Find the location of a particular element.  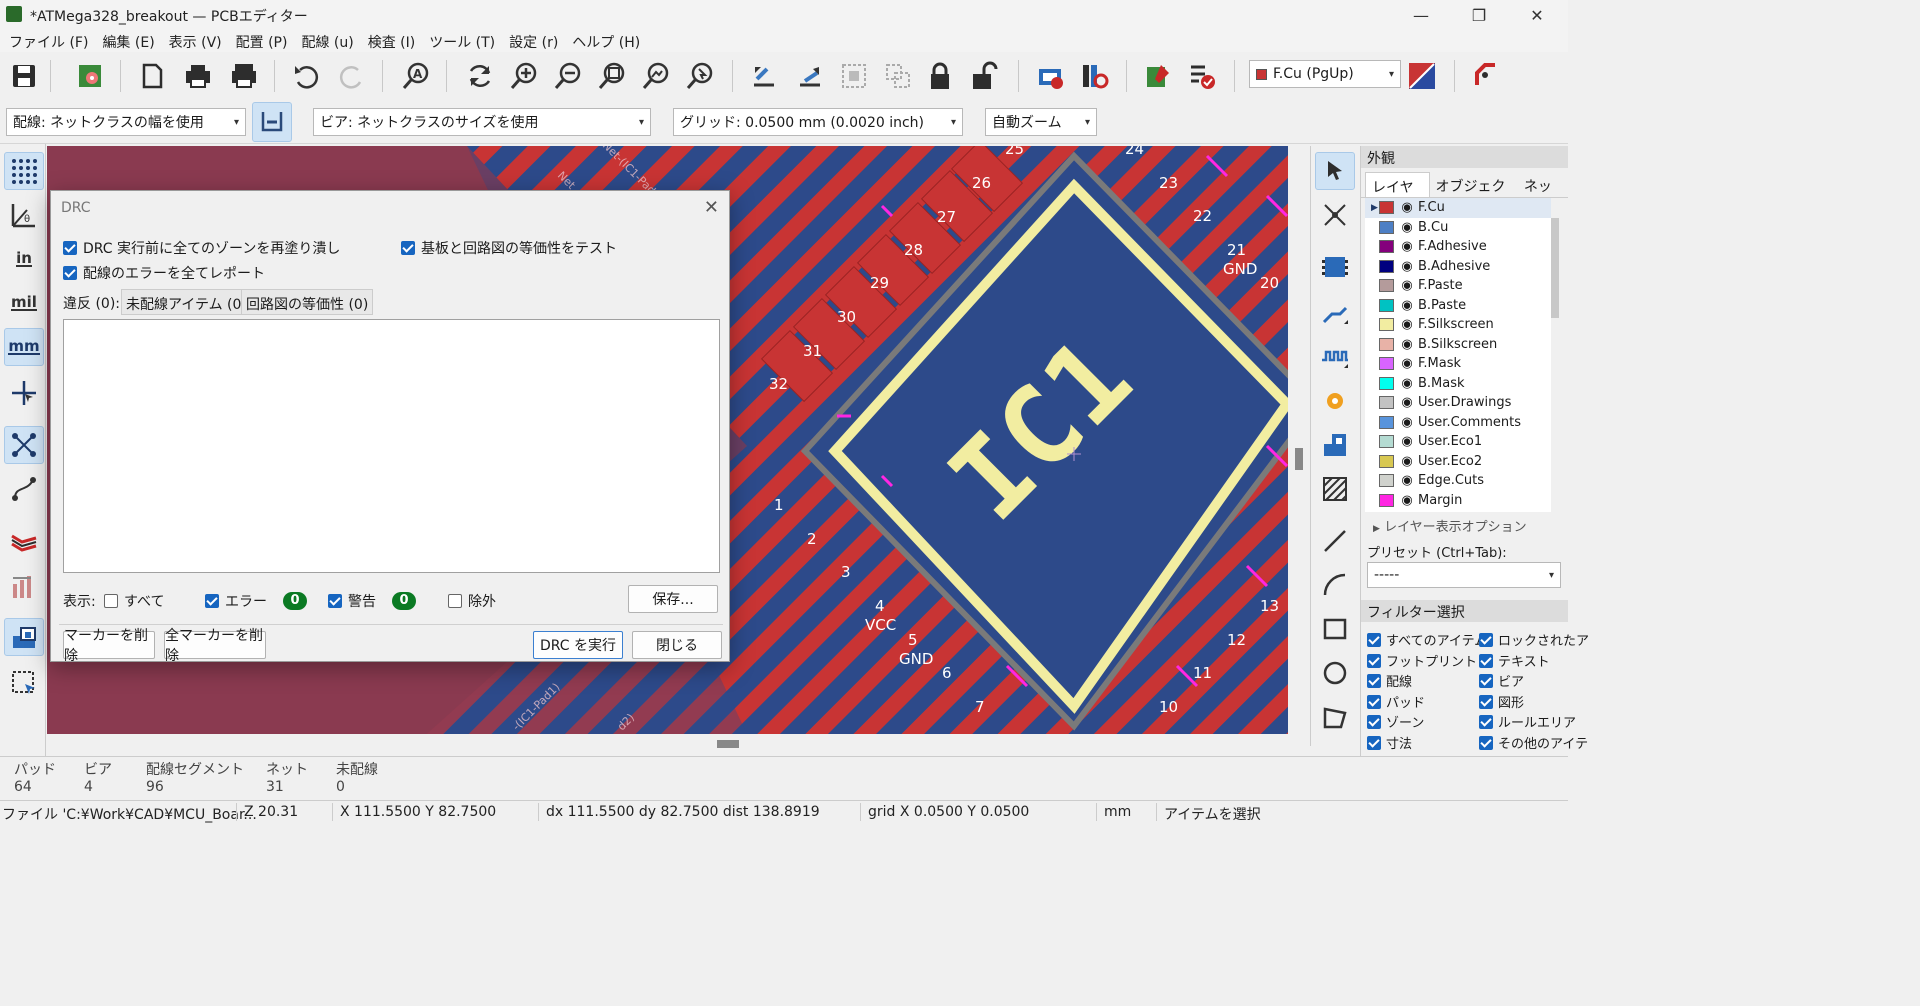

unlock-button is located at coordinates (984, 76).